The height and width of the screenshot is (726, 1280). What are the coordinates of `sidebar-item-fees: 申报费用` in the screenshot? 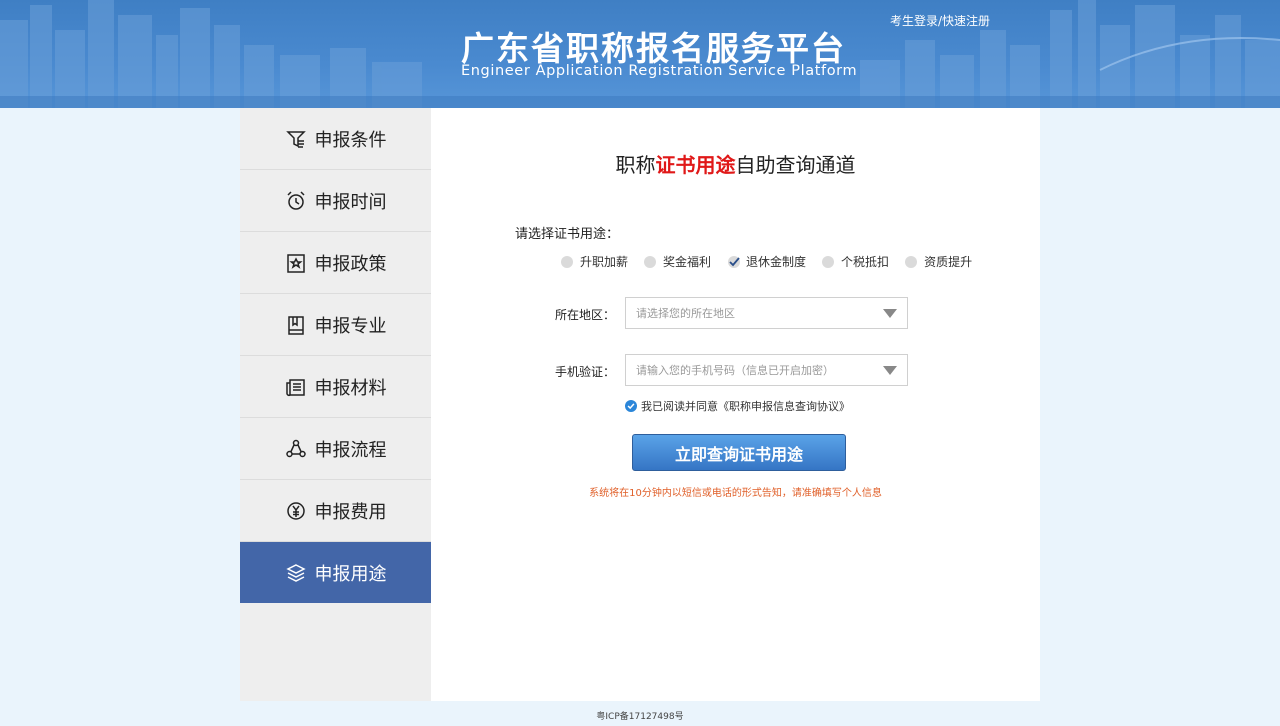 It's located at (335, 511).